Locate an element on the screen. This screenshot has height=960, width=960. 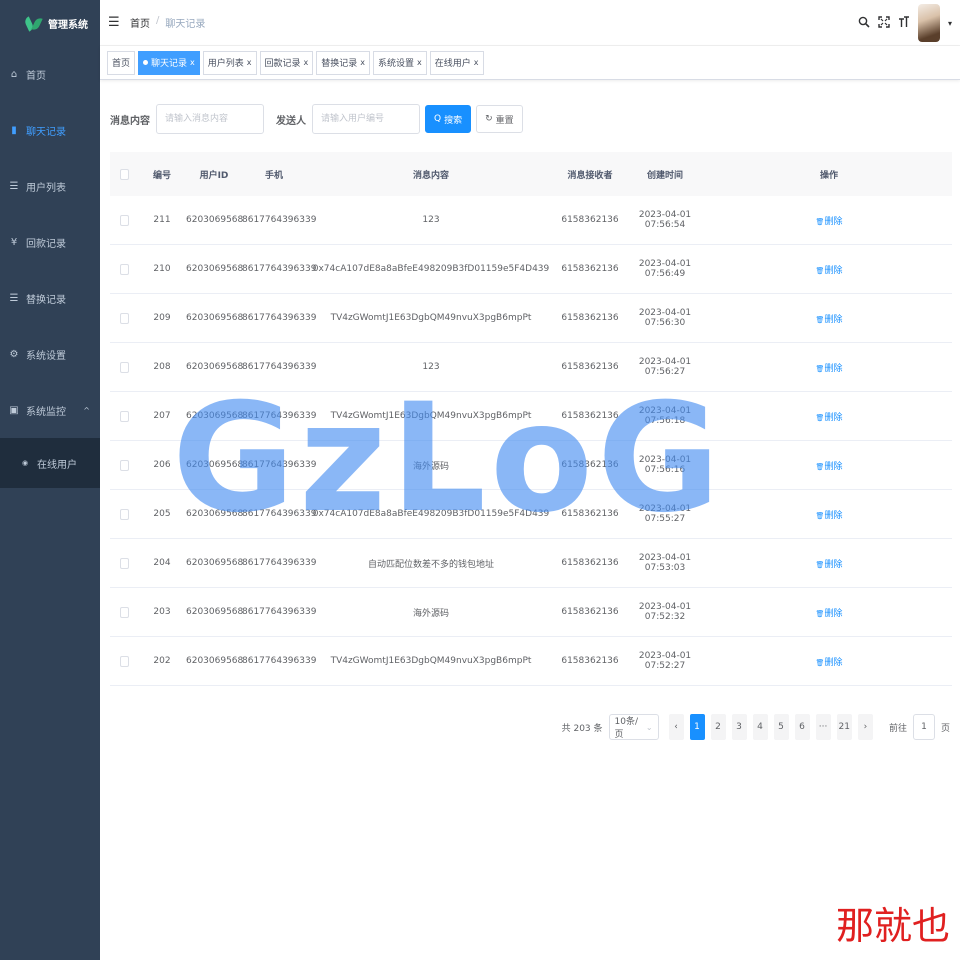
page-button-5: 6 is located at coordinates (802, 727).